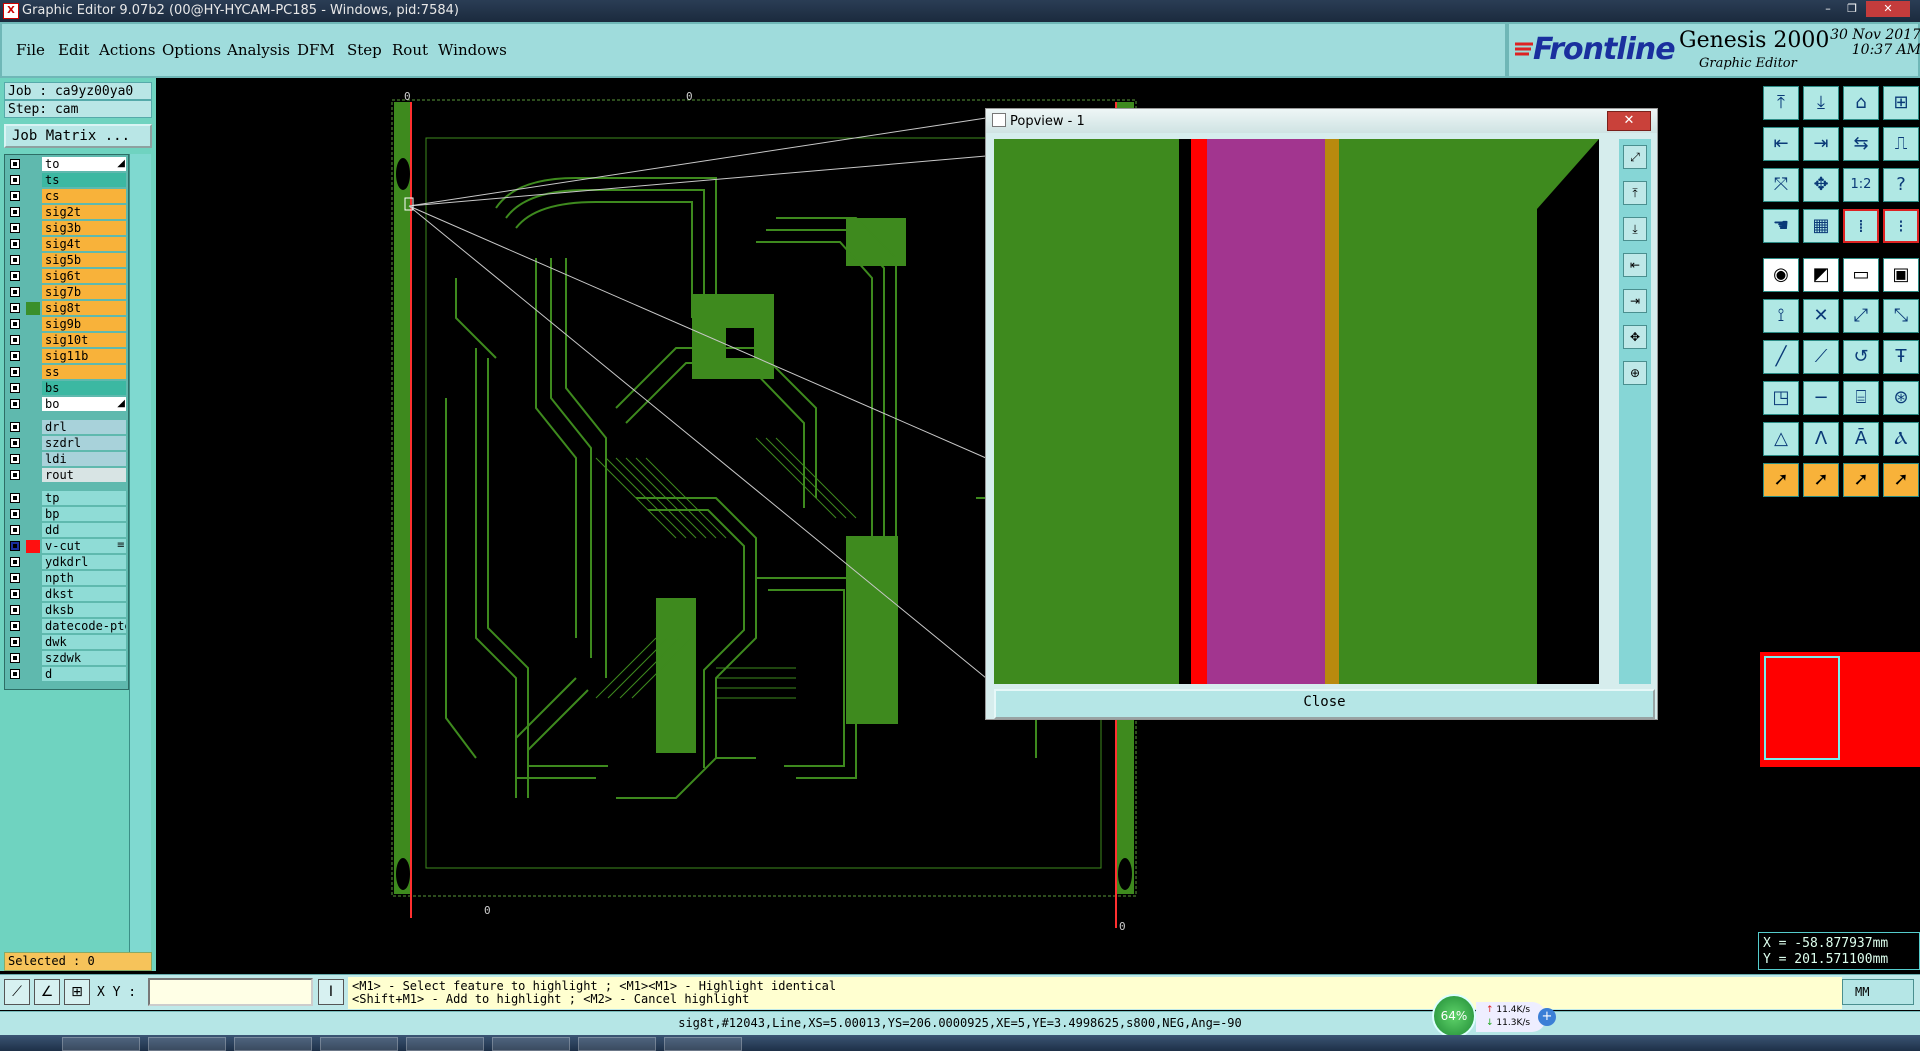 The image size is (1920, 1051). Describe the element at coordinates (17, 992) in the screenshot. I see `line-mode-icon: ⟋` at that location.